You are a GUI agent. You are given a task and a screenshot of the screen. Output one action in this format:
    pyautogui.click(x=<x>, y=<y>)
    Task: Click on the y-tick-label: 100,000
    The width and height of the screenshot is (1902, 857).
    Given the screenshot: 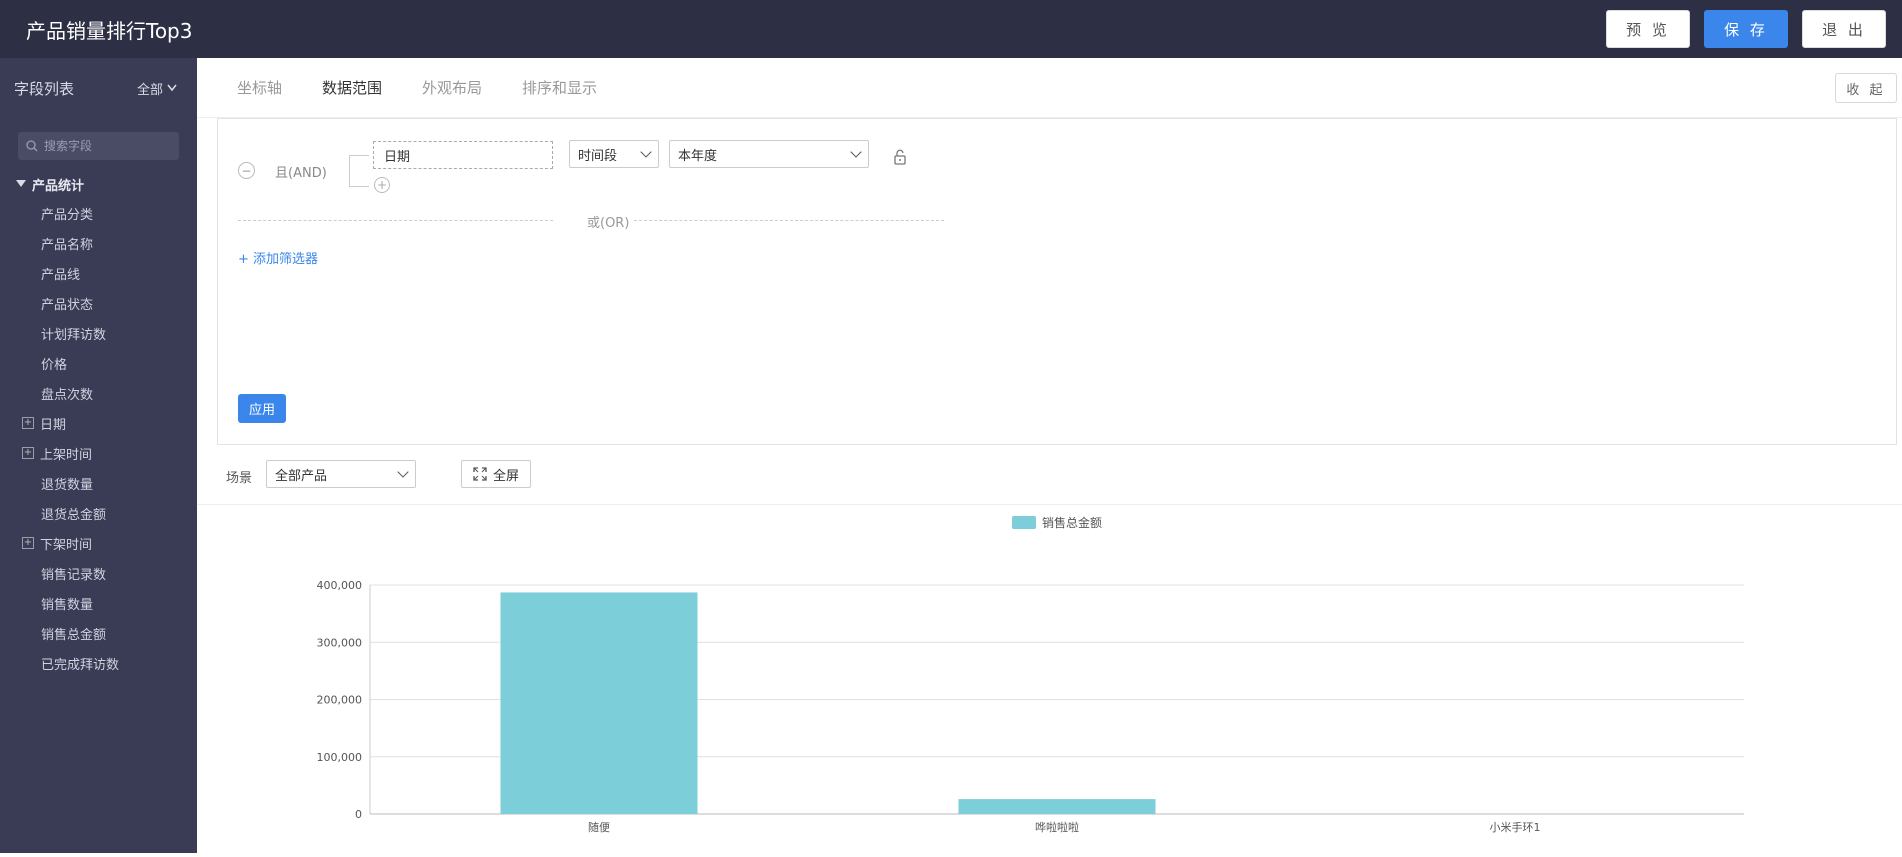 What is the action you would take?
    pyautogui.click(x=340, y=757)
    